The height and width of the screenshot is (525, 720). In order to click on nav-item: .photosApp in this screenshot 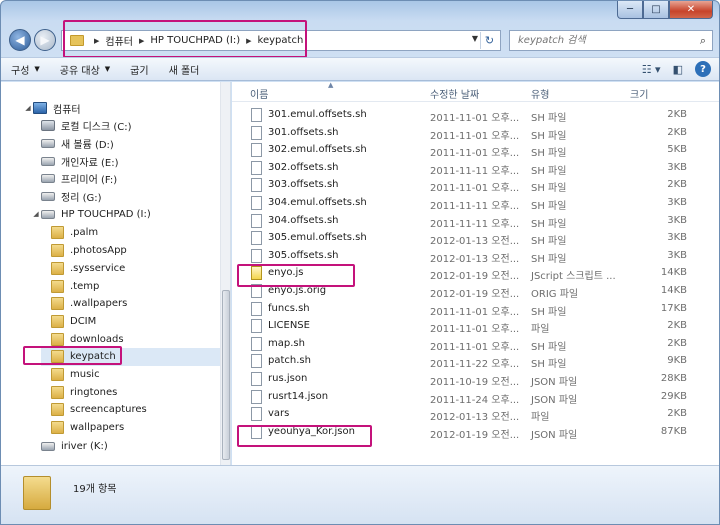, I will do `click(130, 251)`.